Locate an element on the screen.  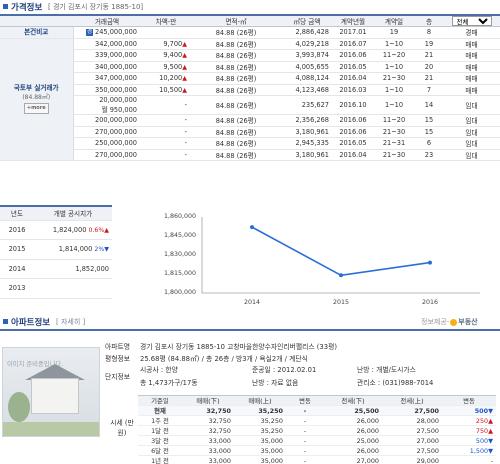
header-sale-low: 매매(下) is located at coordinates (208, 400).